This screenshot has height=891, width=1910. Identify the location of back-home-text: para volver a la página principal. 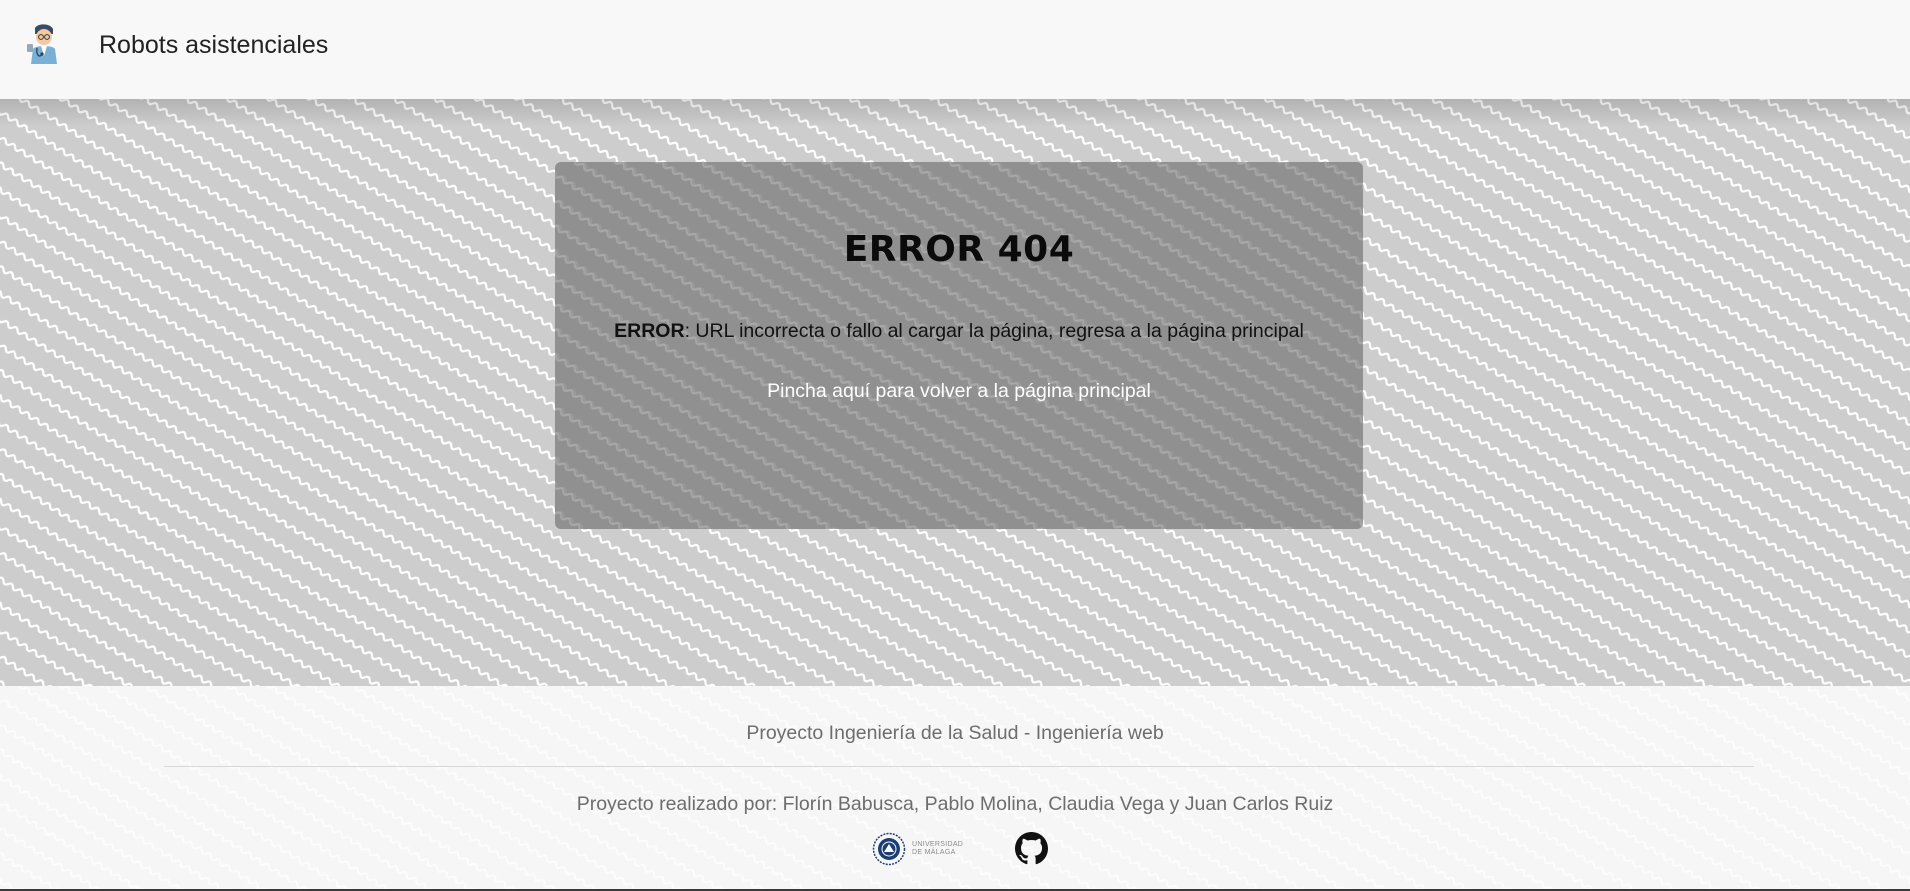
(1010, 391).